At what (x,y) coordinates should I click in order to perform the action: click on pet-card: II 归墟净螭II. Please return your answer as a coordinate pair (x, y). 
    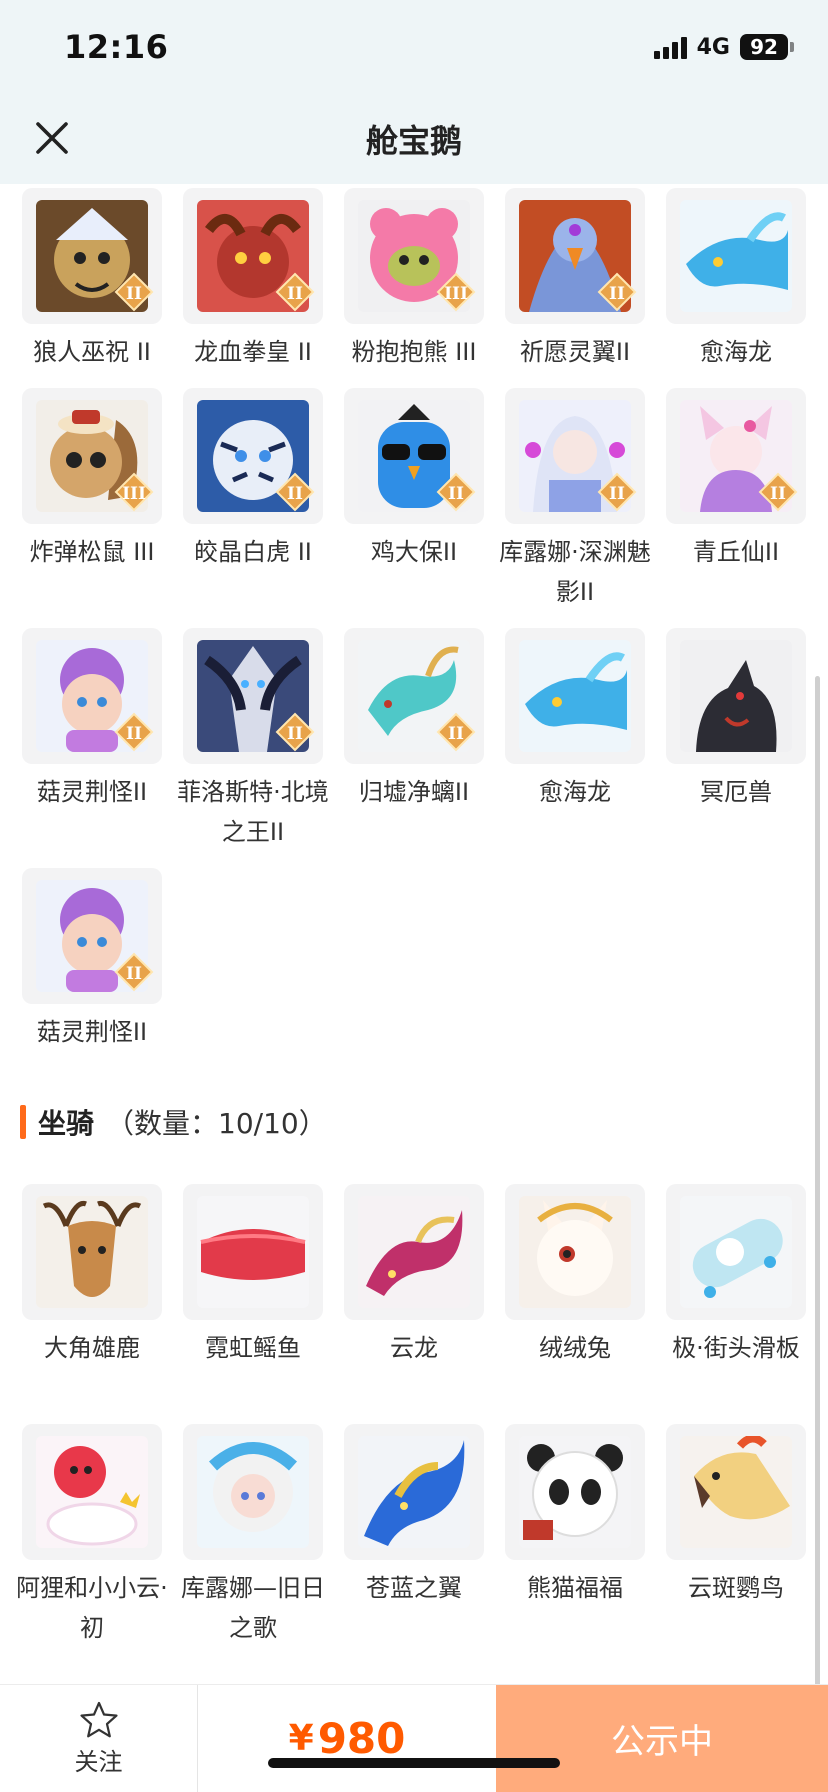
    Looking at the image, I should click on (414, 720).